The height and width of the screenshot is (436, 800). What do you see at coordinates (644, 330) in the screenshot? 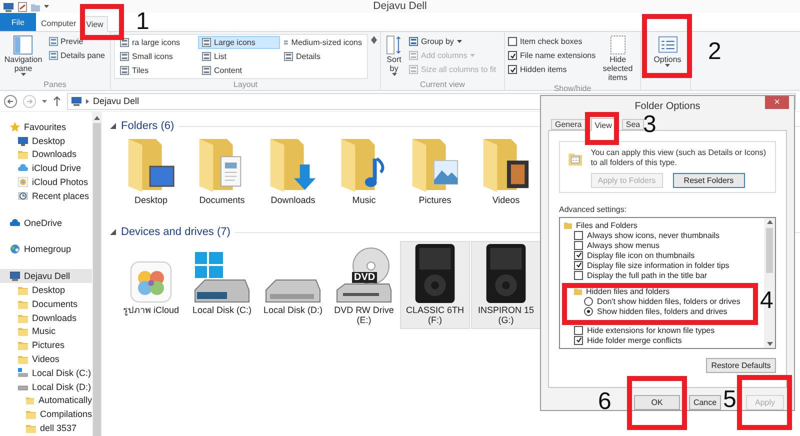
I see `checkbox-option: Hide extensions for known file types` at bounding box center [644, 330].